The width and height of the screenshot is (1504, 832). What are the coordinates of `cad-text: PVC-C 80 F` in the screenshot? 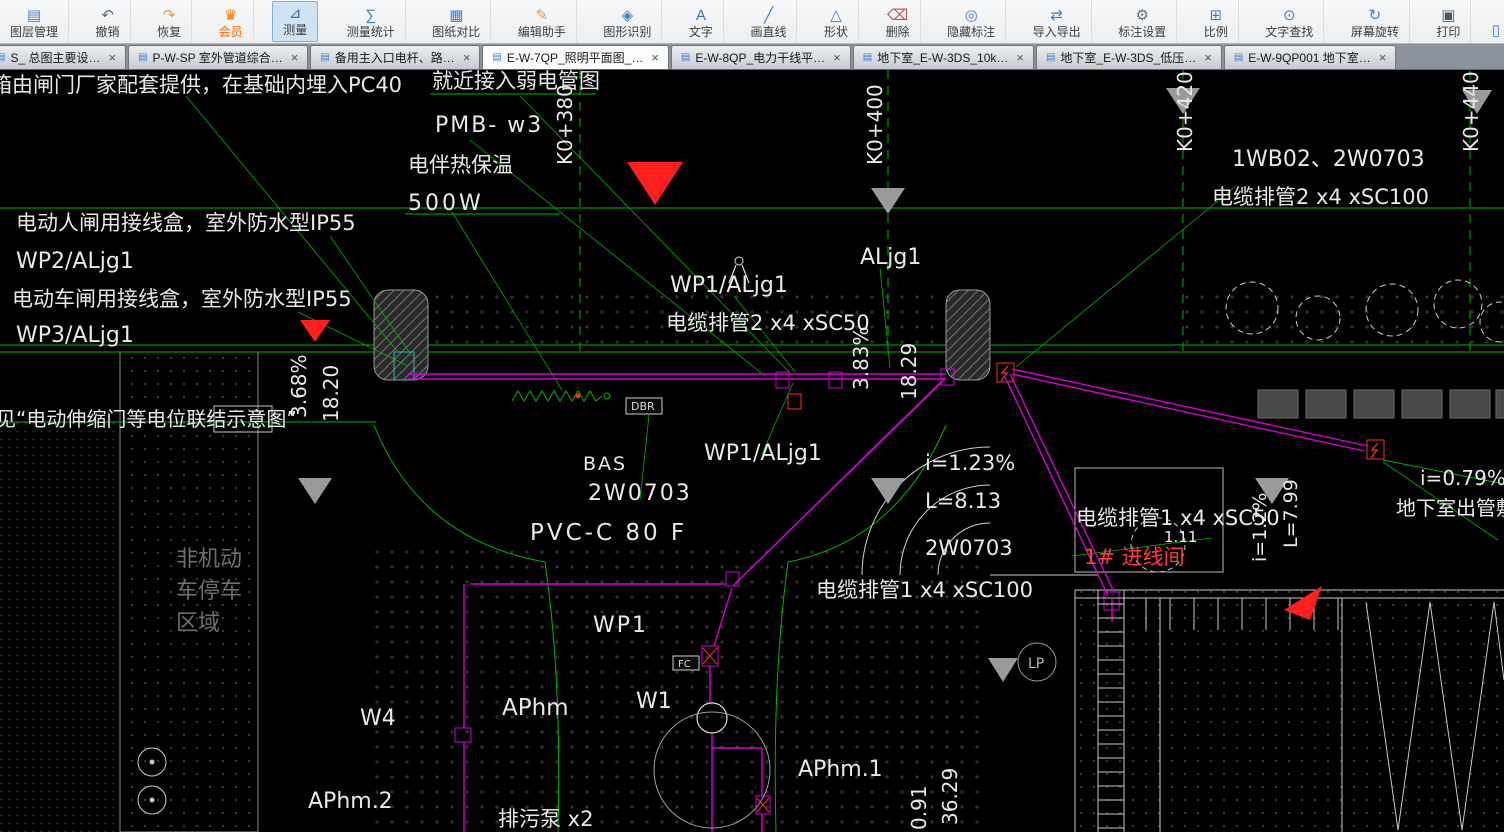 It's located at (608, 533).